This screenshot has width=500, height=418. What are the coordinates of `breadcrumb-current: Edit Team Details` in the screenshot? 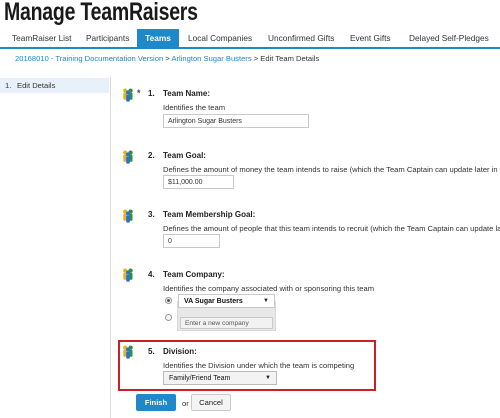 It's located at (290, 58).